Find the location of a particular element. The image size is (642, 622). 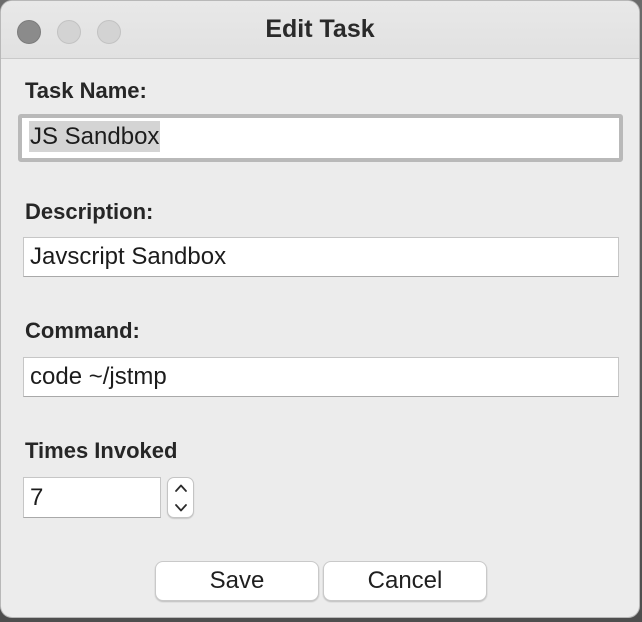

description-label: Description: is located at coordinates (89, 211).